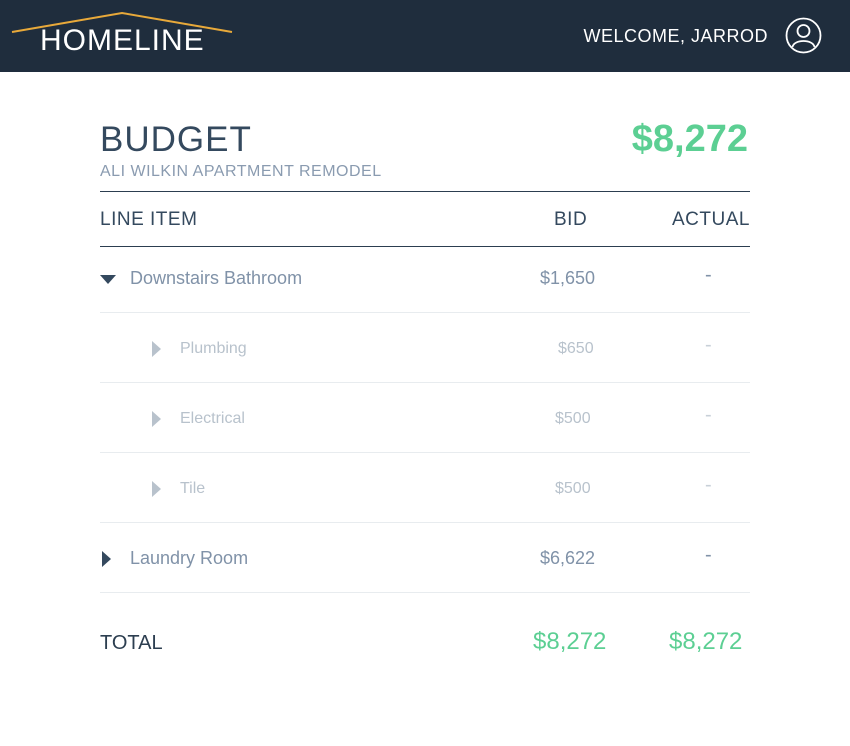 This screenshot has height=746, width=850. Describe the element at coordinates (122, 40) in the screenshot. I see `logo-text: HOMELINE` at that location.